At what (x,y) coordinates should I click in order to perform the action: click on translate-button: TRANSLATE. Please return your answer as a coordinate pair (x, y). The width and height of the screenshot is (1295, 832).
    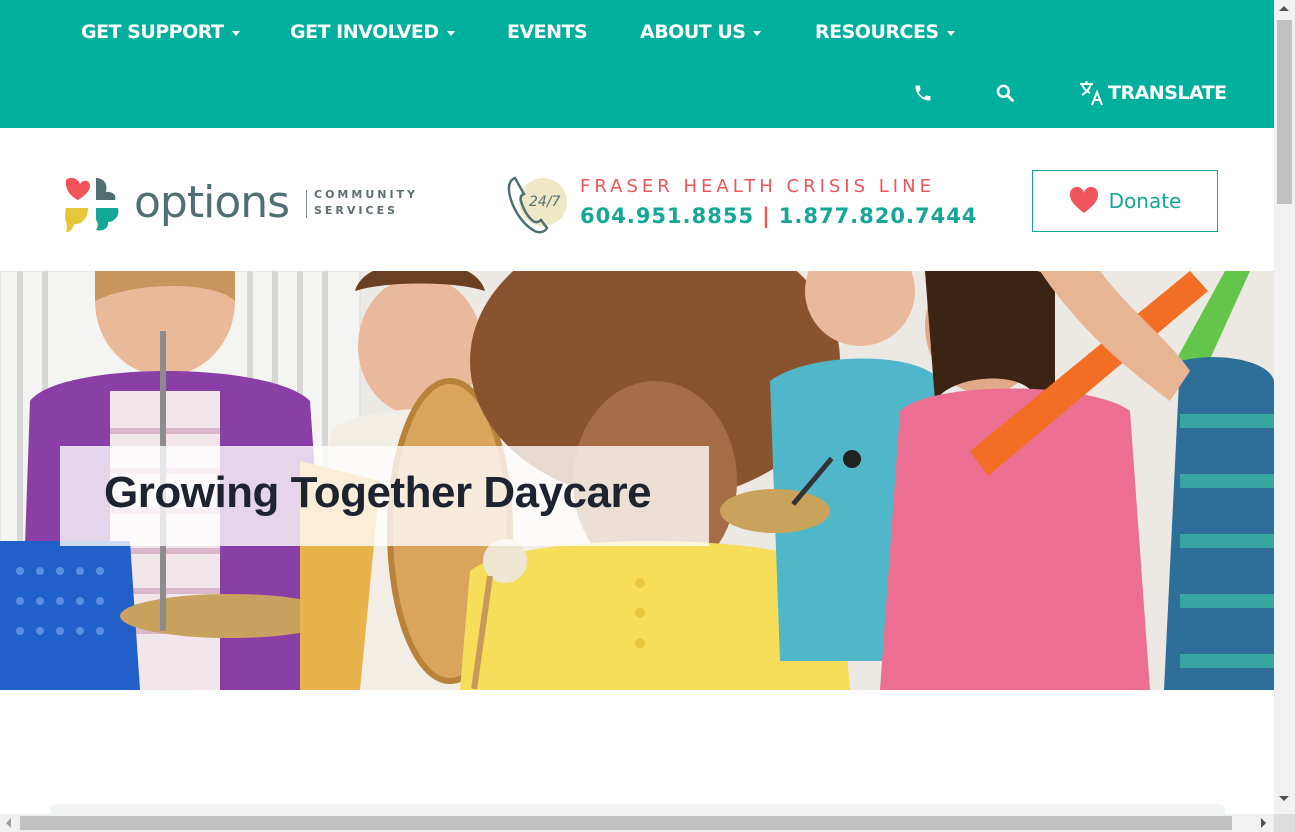
    Looking at the image, I should click on (1152, 93).